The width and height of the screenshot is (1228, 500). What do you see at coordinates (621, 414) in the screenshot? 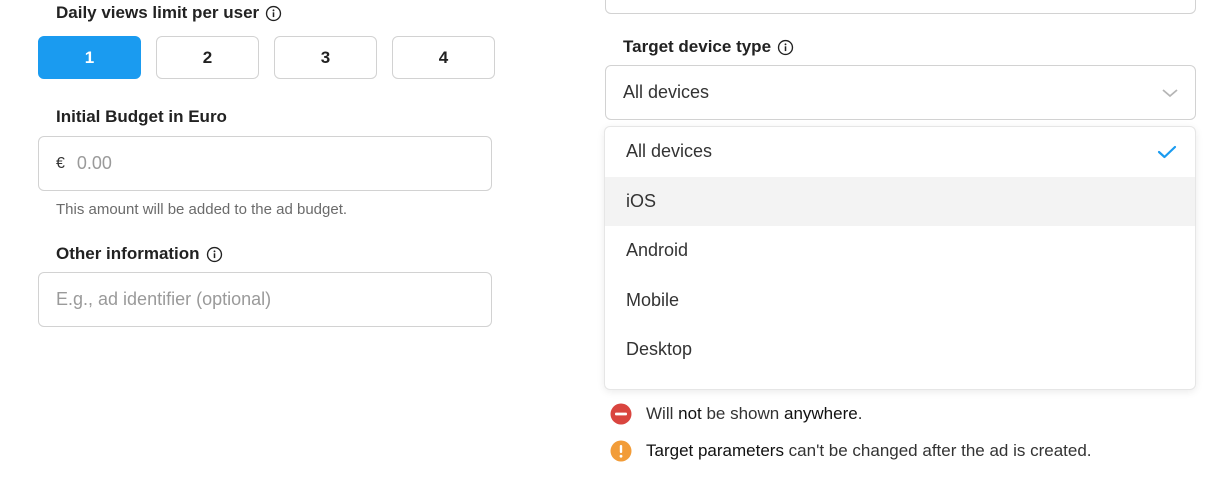
I see `error-icon` at bounding box center [621, 414].